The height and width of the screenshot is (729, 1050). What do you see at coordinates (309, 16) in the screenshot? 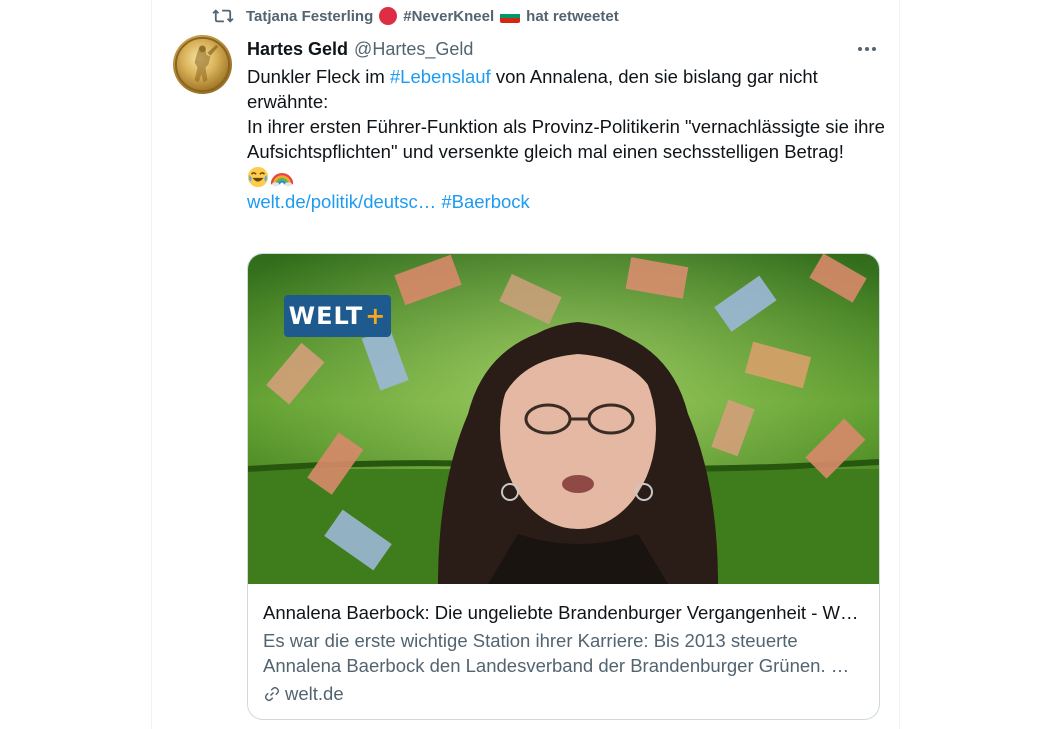
I see `retweeter-name: Tatjana Festerling` at bounding box center [309, 16].